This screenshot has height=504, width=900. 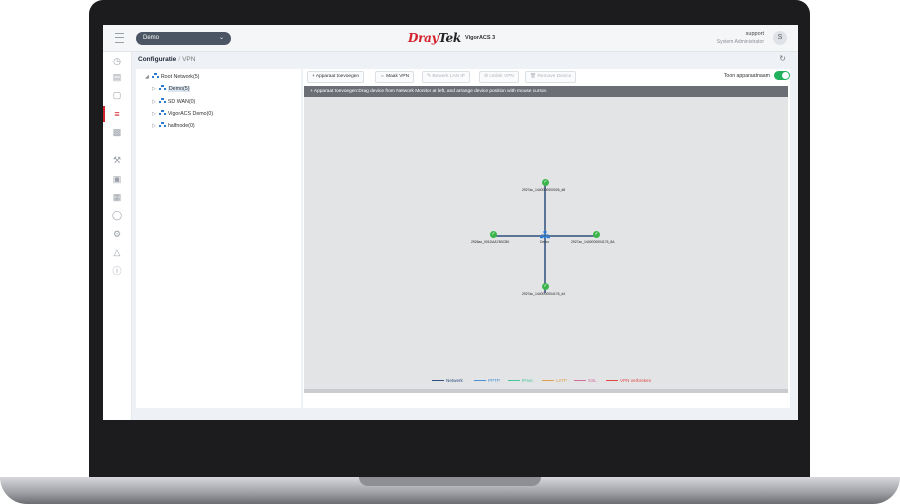 What do you see at coordinates (490, 242) in the screenshot?
I see `device-label-left: 2926ax_001DAA74BCB0` at bounding box center [490, 242].